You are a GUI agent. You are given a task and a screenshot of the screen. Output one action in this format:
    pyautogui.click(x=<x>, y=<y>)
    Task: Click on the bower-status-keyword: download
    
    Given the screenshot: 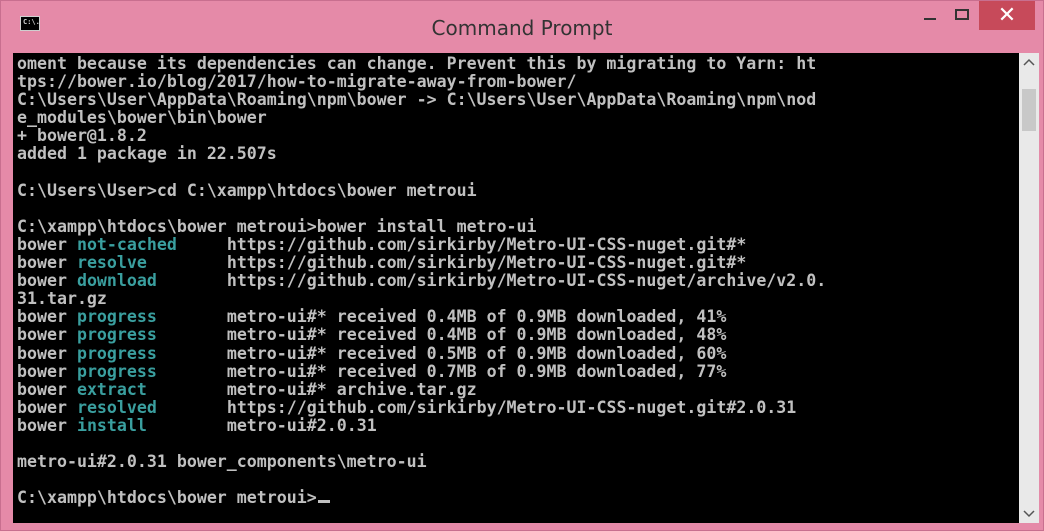 What is the action you would take?
    pyautogui.click(x=116, y=281)
    